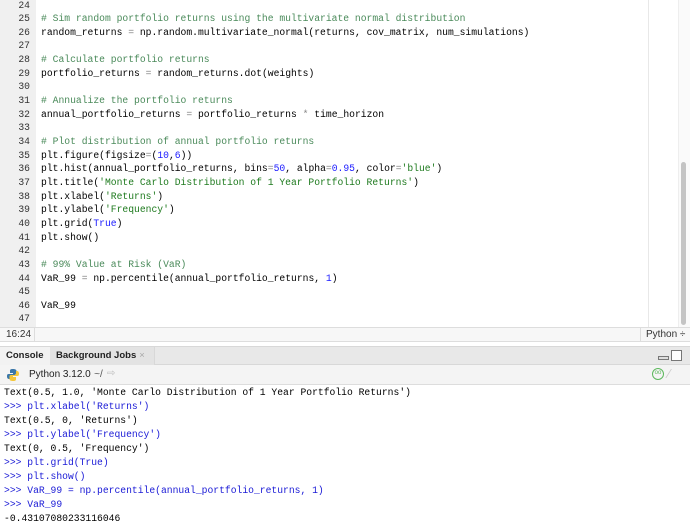 This screenshot has height=527, width=690. I want to click on code-line: # Annualize the portfolio returns, so click(137, 101).